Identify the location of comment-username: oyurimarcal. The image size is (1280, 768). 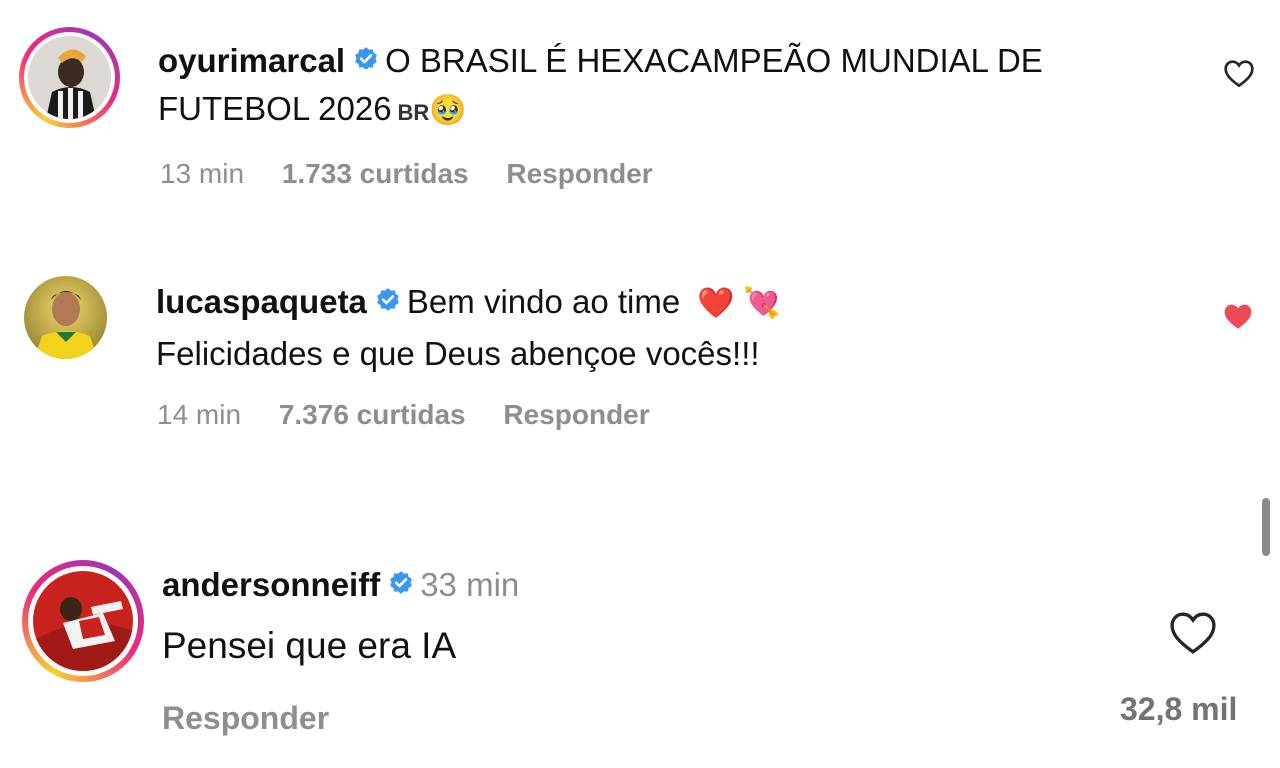
(251, 60).